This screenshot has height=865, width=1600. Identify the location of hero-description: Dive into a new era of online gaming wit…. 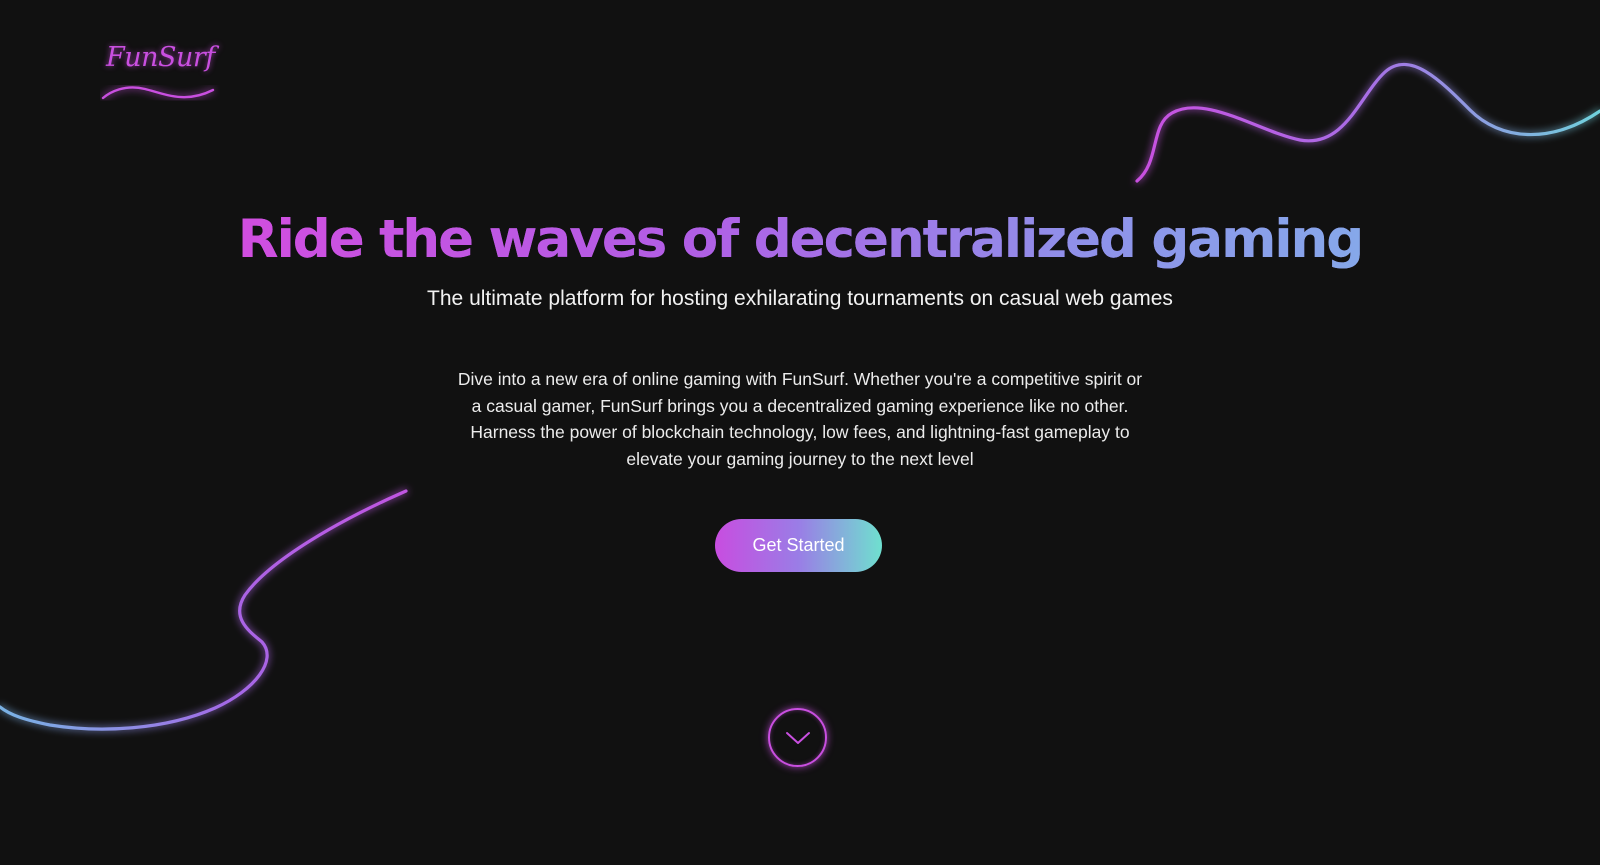
(800, 419).